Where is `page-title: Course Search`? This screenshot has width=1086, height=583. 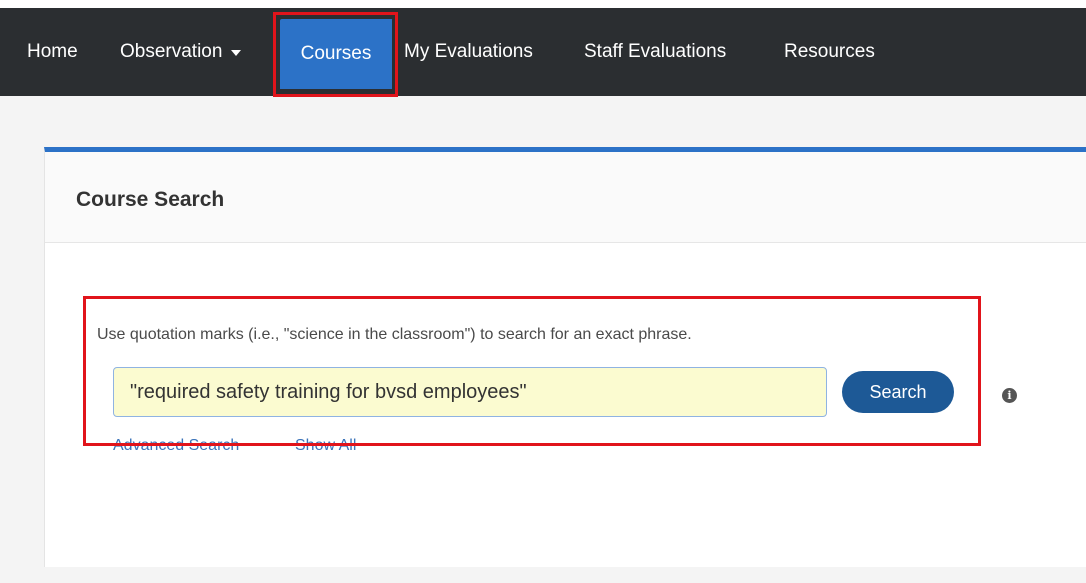 page-title: Course Search is located at coordinates (150, 199).